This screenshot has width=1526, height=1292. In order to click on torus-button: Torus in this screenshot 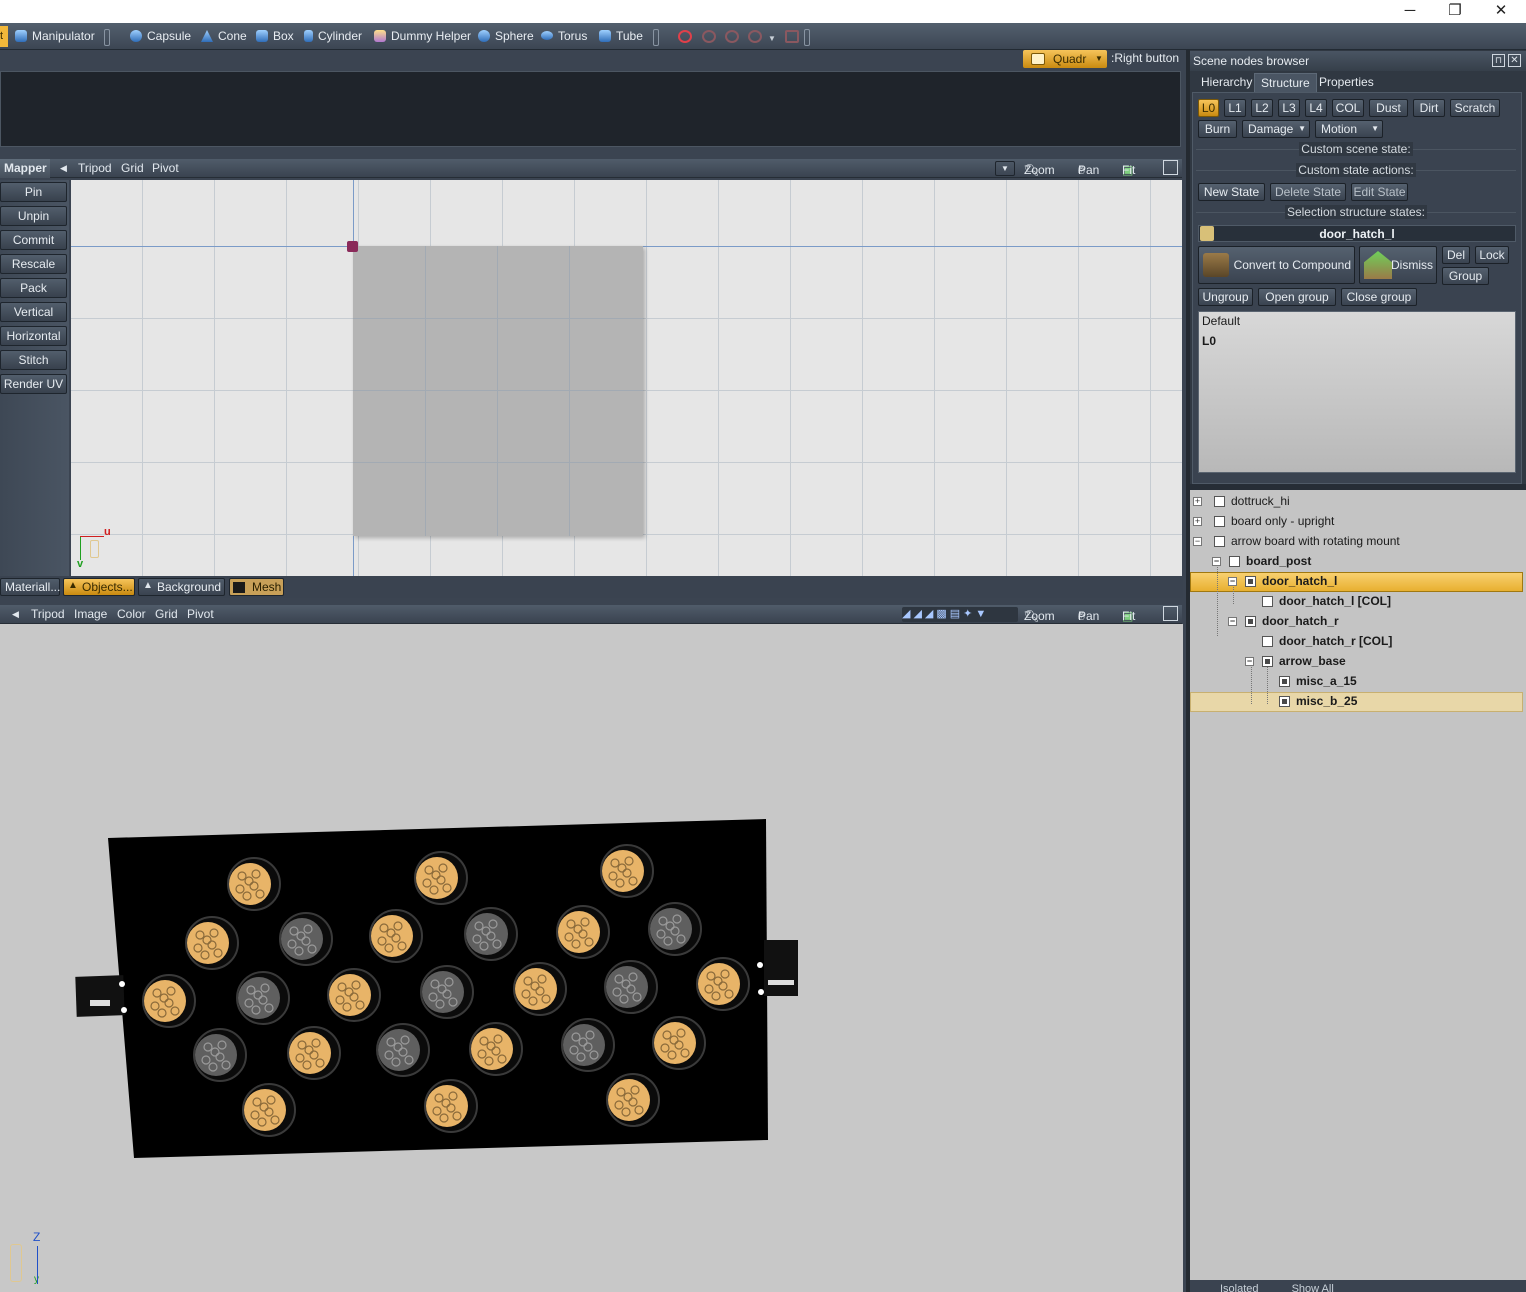, I will do `click(564, 36)`.